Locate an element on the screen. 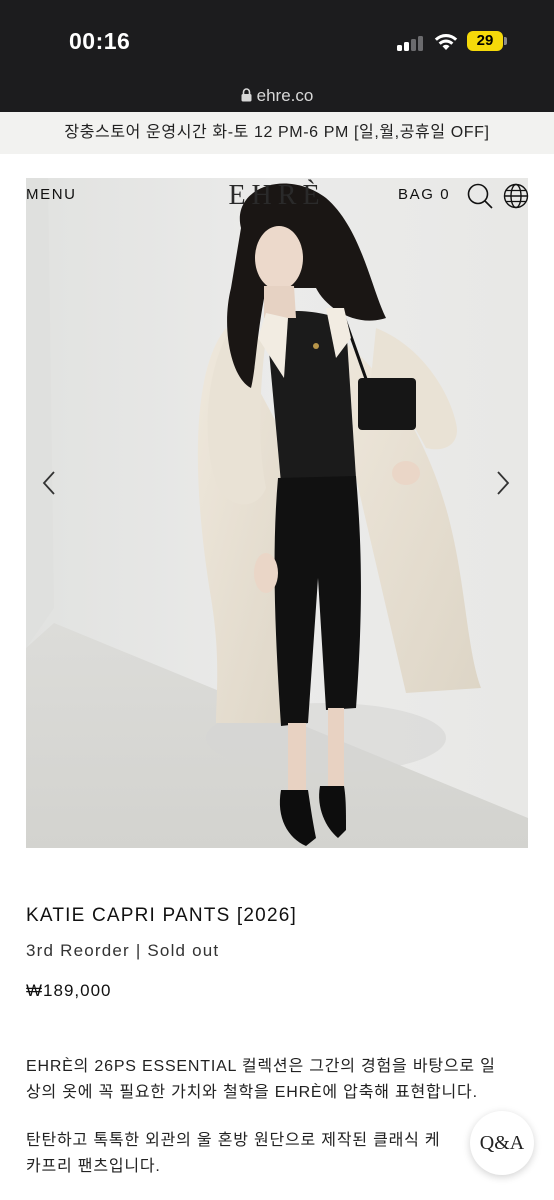 The width and height of the screenshot is (554, 1200). search-icon is located at coordinates (480, 196).